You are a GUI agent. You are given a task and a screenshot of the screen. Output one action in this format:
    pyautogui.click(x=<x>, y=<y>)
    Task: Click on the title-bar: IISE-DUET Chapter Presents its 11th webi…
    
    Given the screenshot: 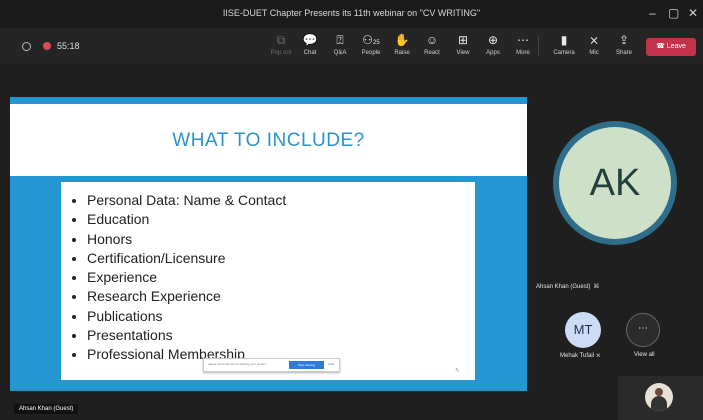 What is the action you would take?
    pyautogui.click(x=351, y=14)
    